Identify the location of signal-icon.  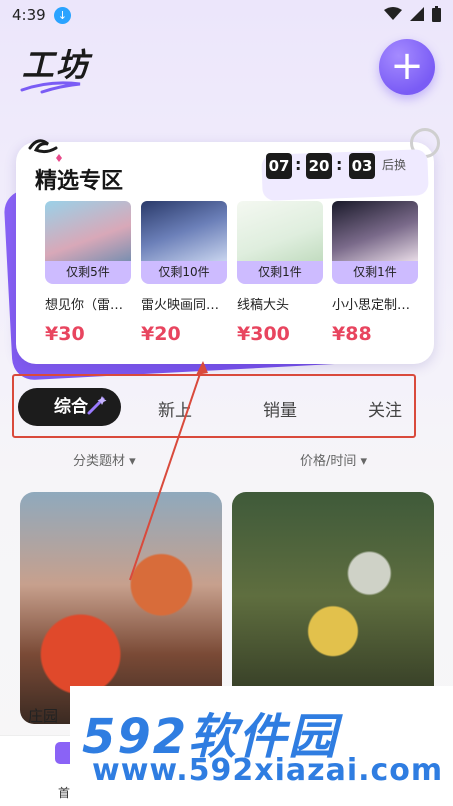
(417, 14).